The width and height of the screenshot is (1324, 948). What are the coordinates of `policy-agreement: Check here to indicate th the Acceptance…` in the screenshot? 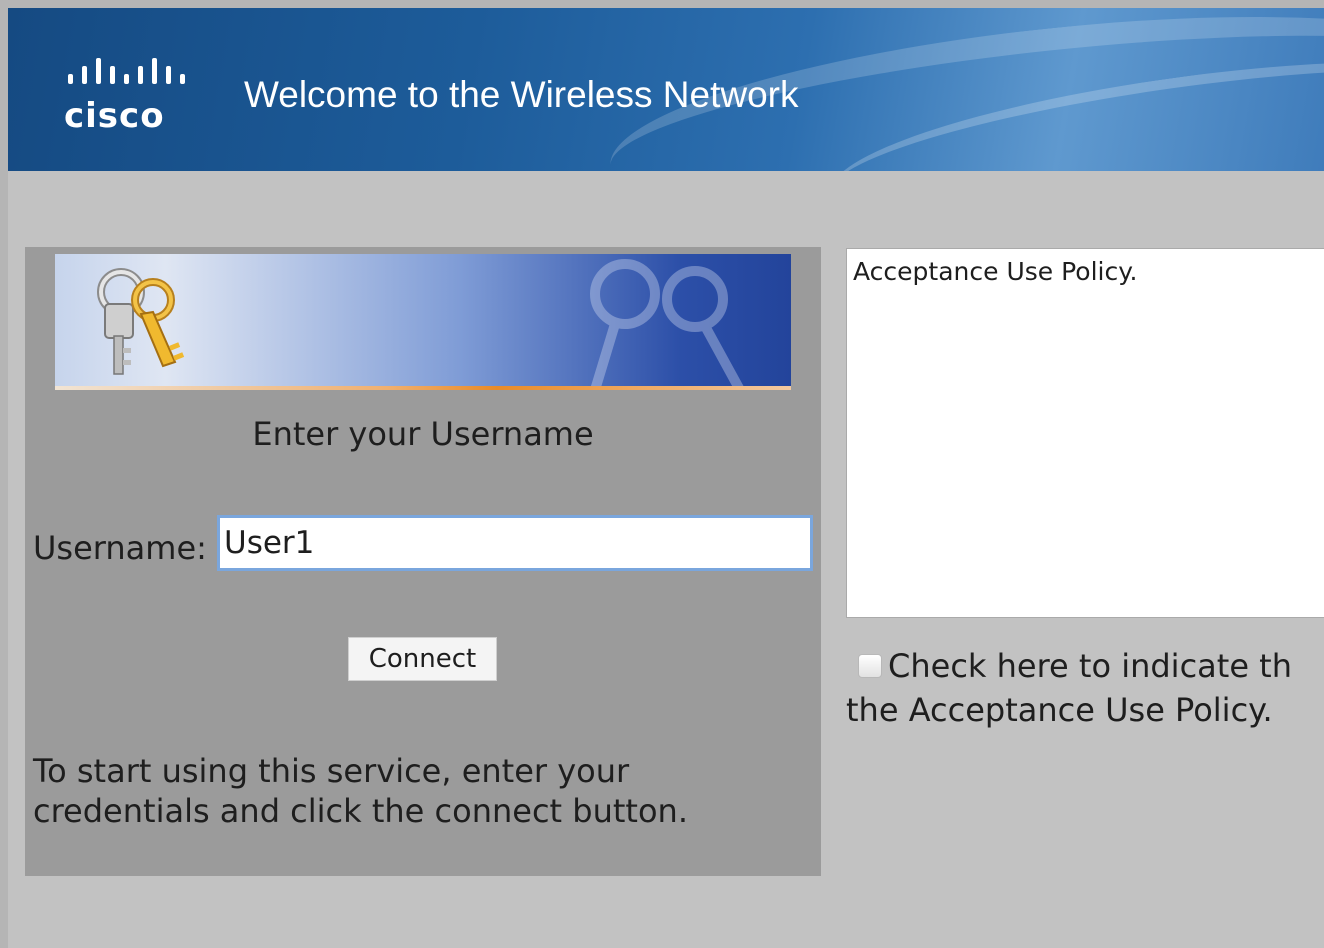 It's located at (1085, 688).